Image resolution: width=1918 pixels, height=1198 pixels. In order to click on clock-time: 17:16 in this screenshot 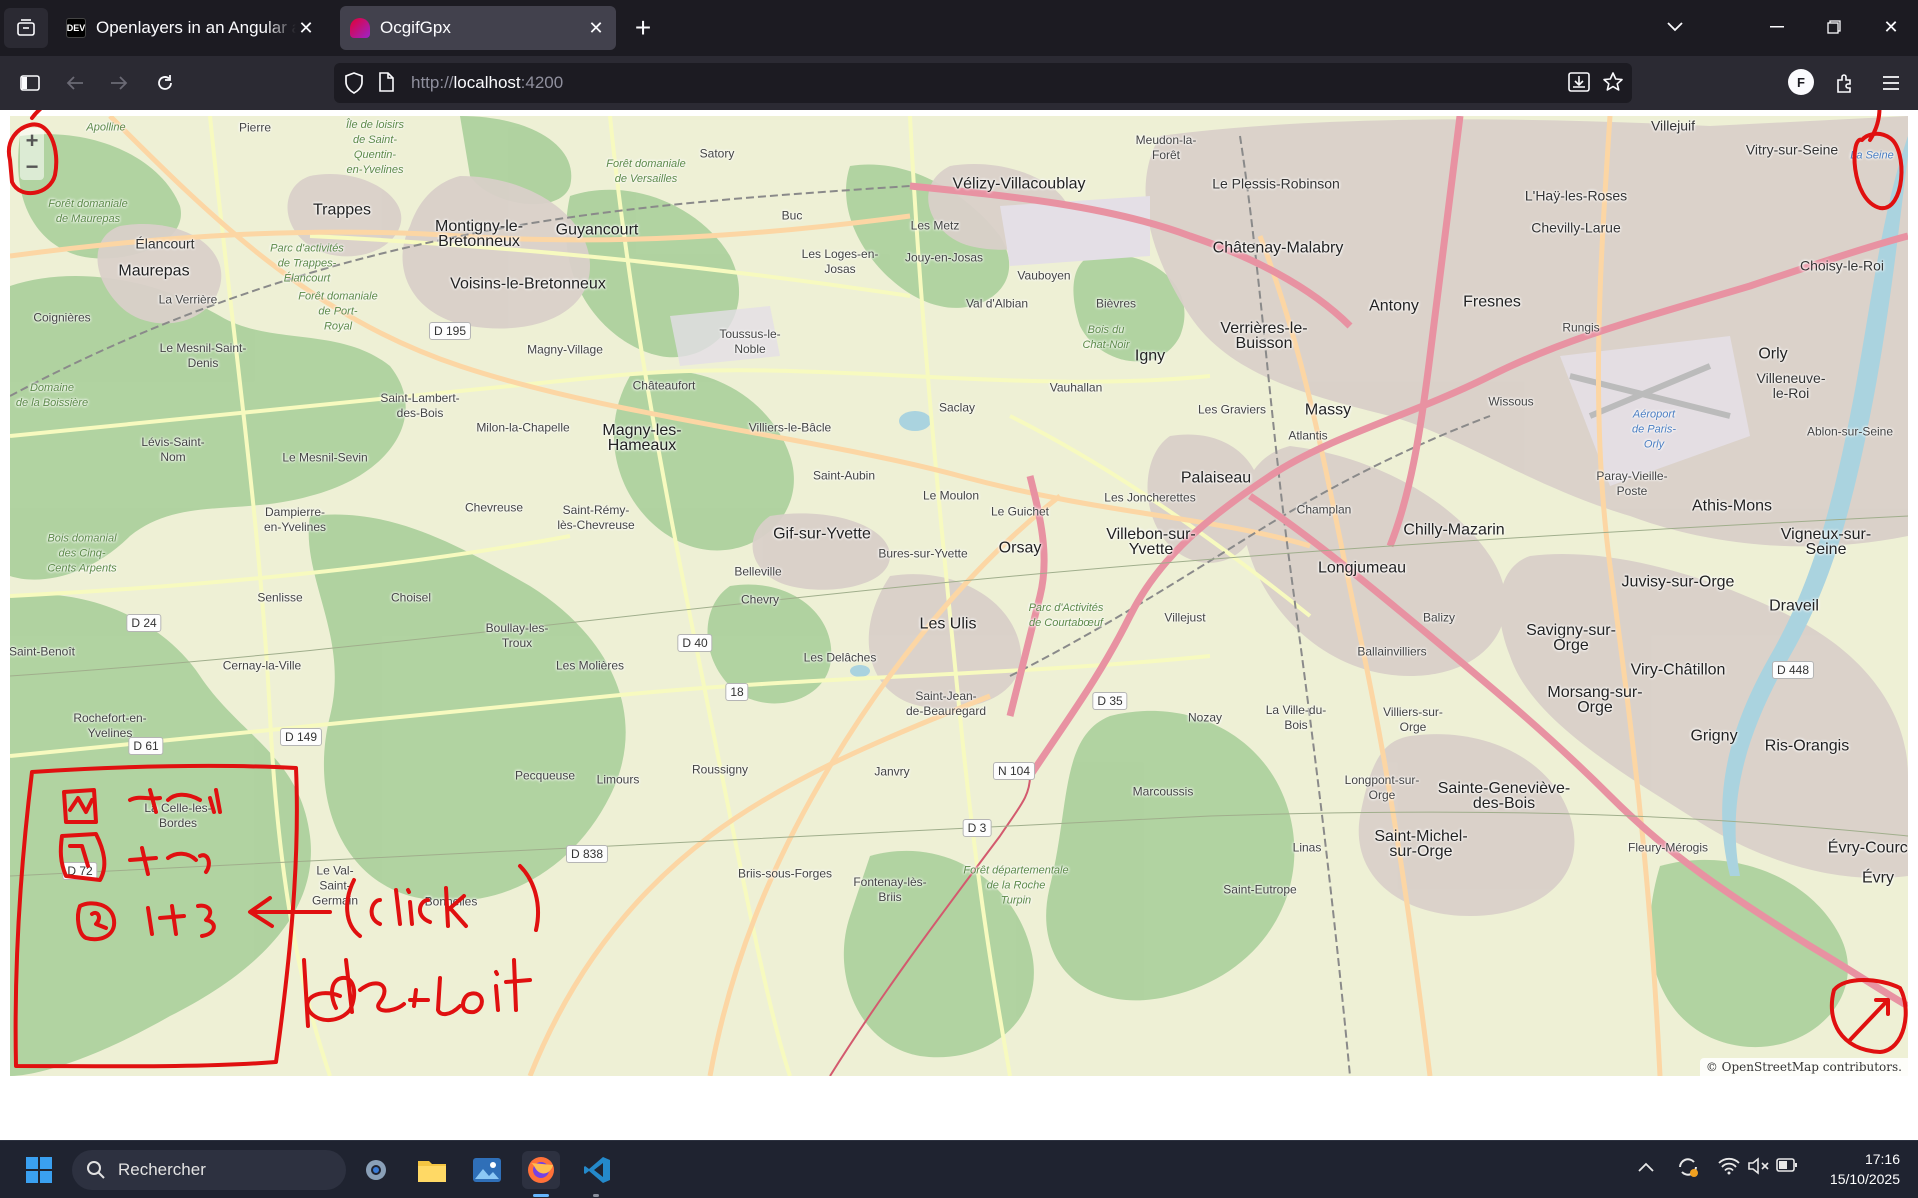, I will do `click(1882, 1159)`.